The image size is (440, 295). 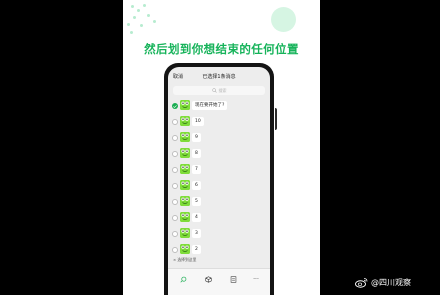 What do you see at coordinates (256, 280) in the screenshot?
I see `more-button: ···` at bounding box center [256, 280].